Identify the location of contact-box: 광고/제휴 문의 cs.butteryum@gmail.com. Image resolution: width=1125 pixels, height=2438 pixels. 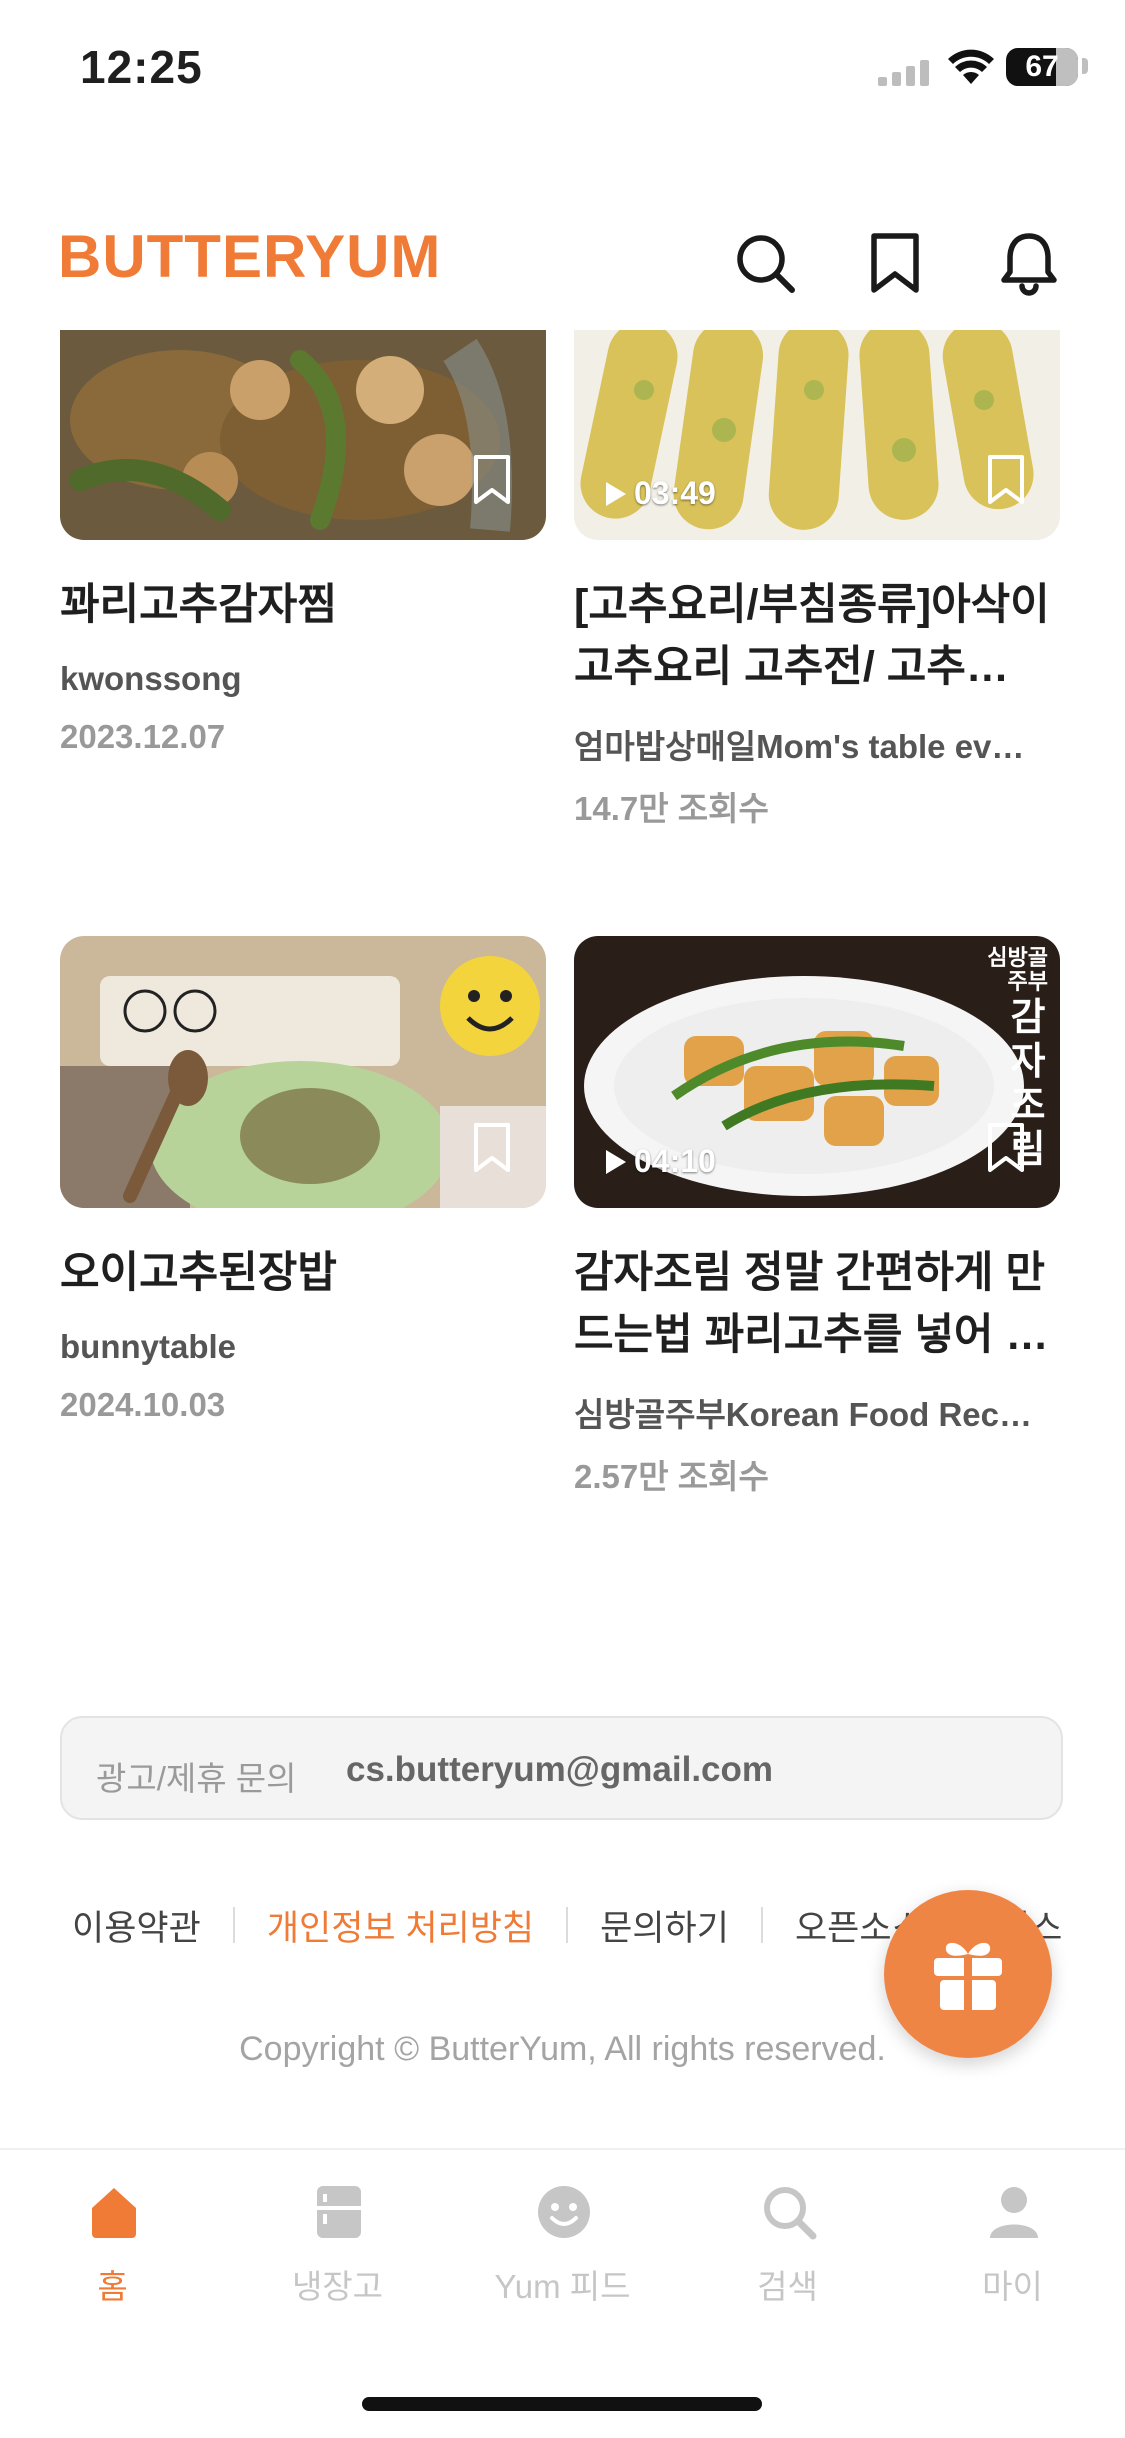
(561, 1768).